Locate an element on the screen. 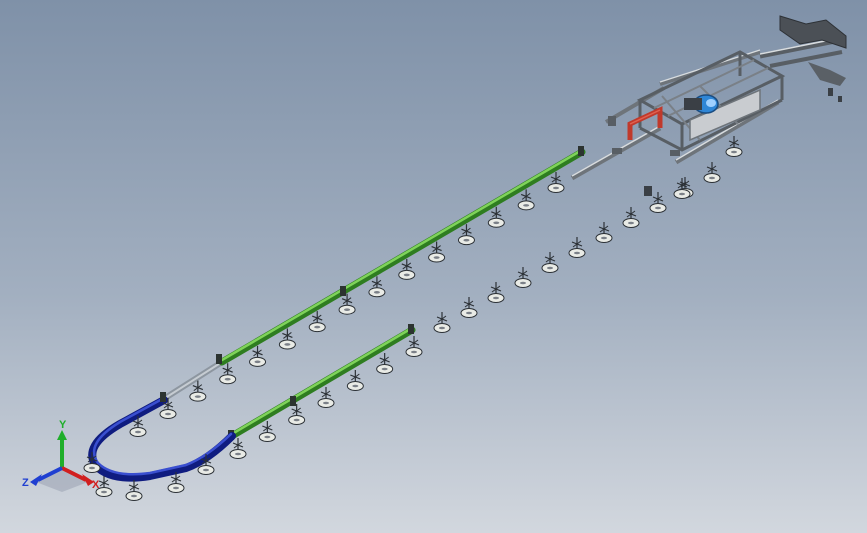 The width and height of the screenshot is (867, 533). lower-hangers is located at coordinates (326, 397).